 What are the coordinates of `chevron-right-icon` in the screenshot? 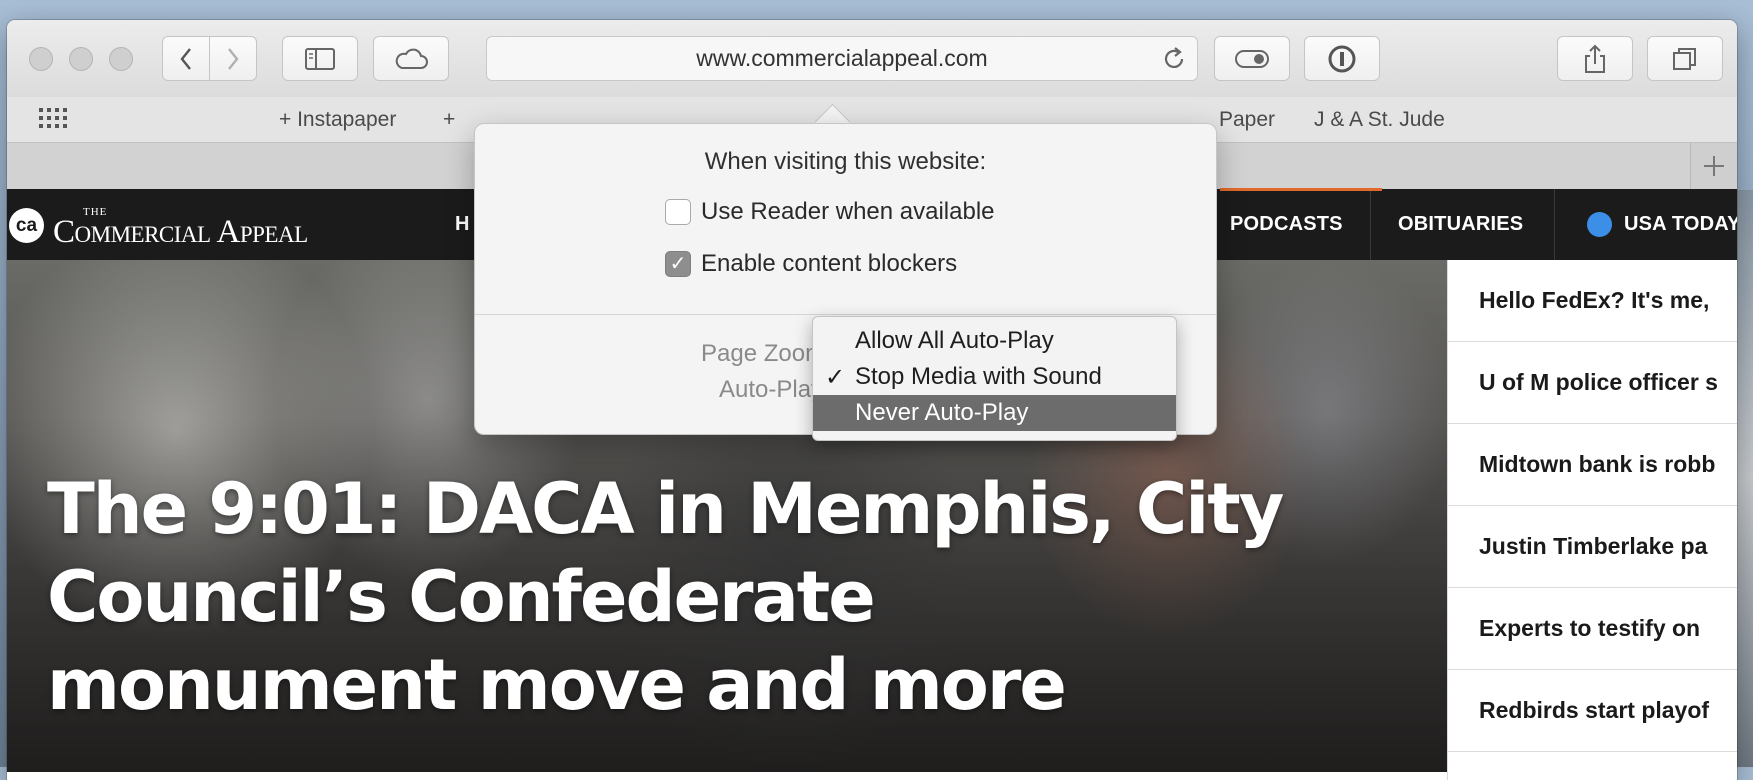 It's located at (233, 58).